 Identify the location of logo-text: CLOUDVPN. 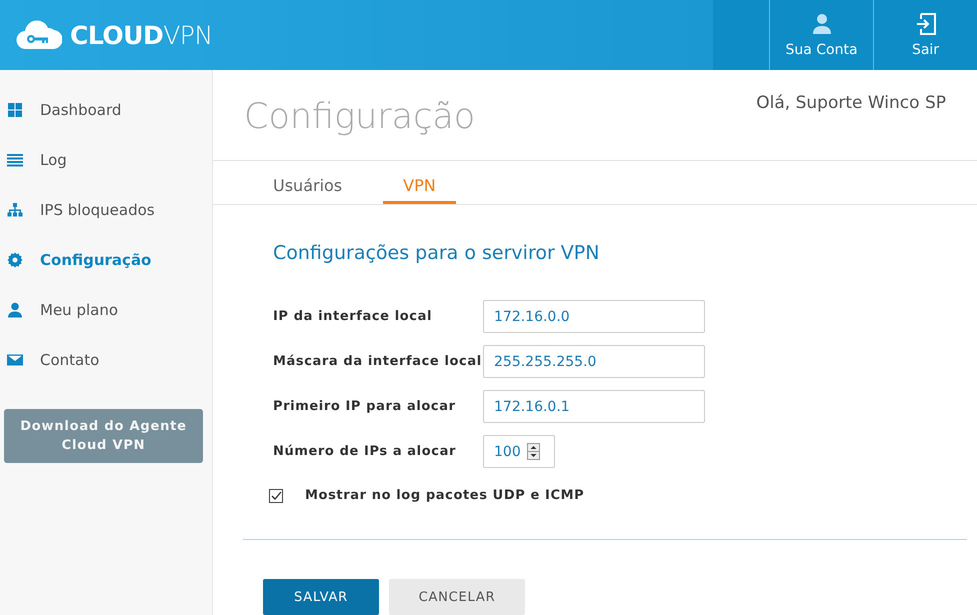
(141, 35).